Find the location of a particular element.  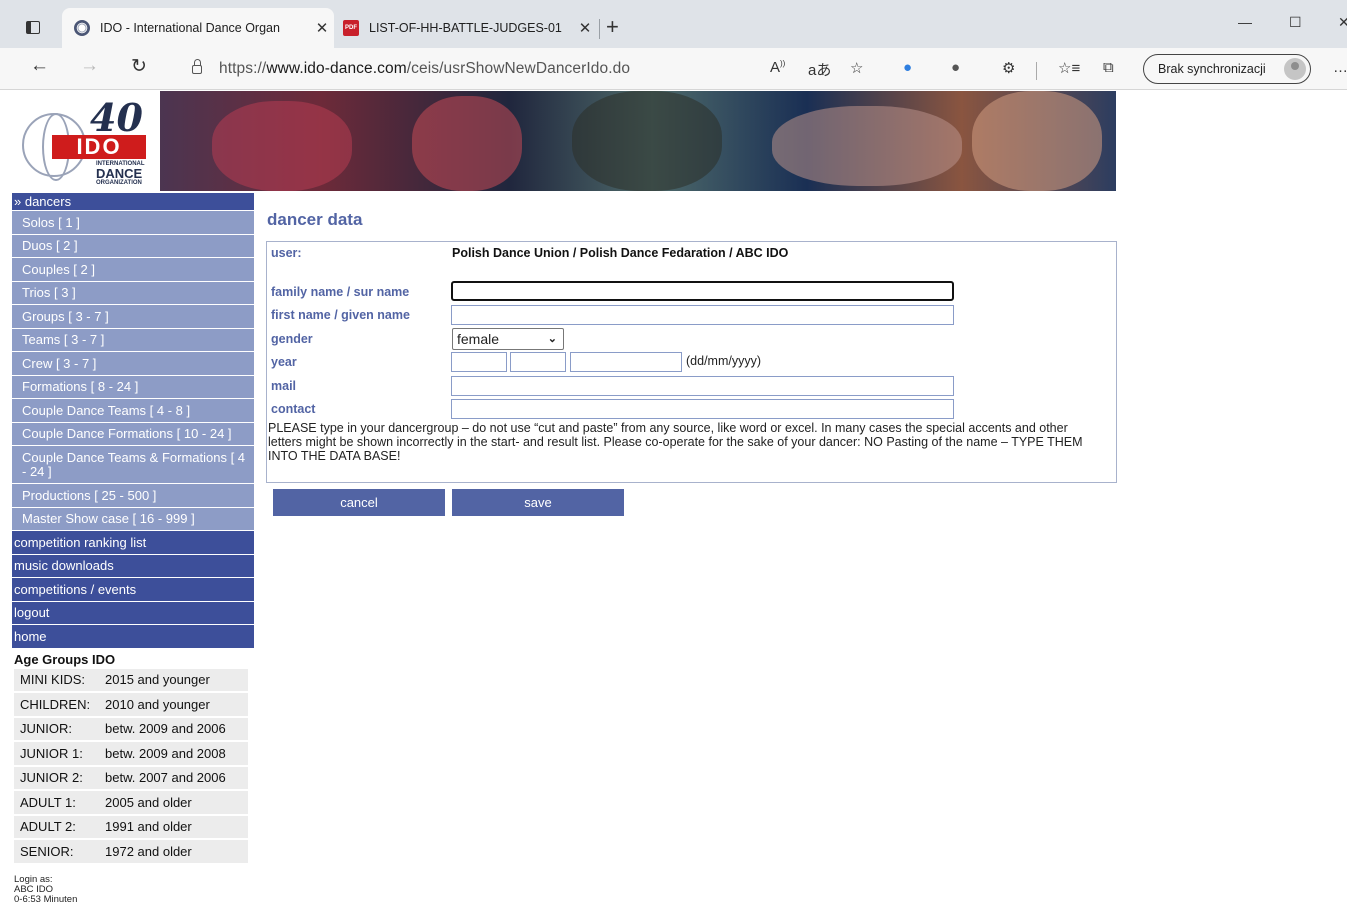

gender-label: gender is located at coordinates (292, 339).